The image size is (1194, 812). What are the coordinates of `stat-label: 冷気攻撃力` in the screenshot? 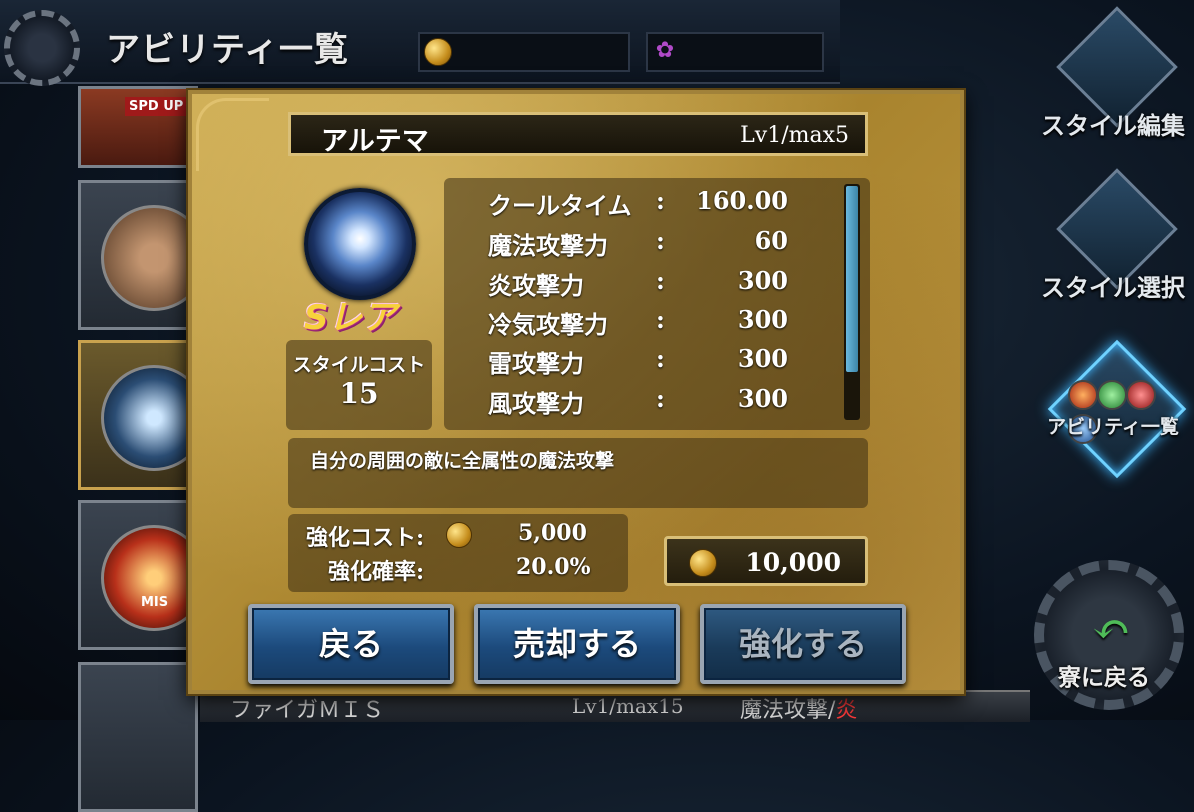 It's located at (548, 324).